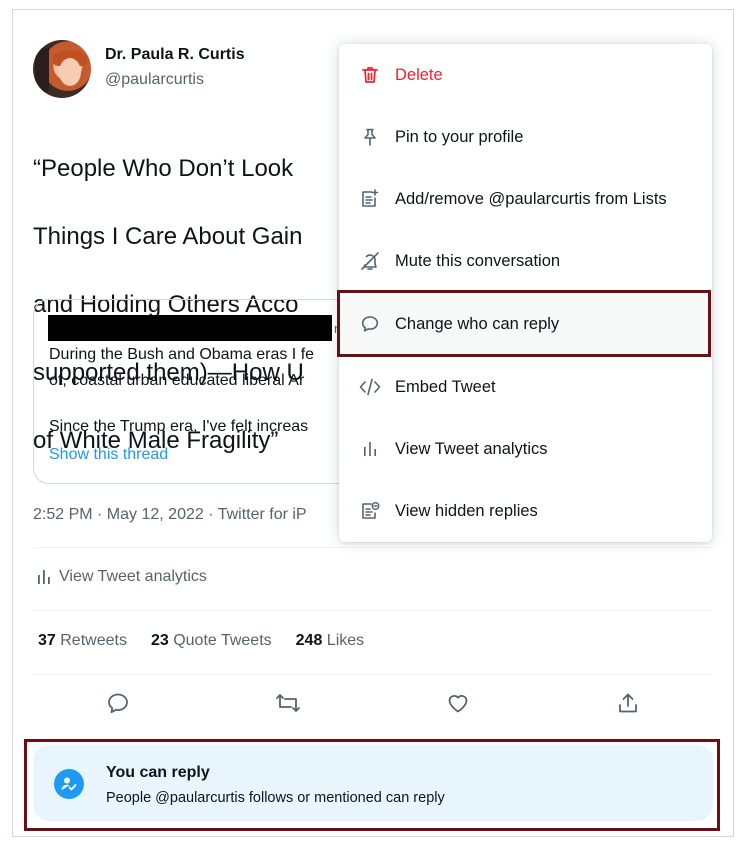 This screenshot has height=844, width=745. What do you see at coordinates (370, 199) in the screenshot?
I see `list-add-icon` at bounding box center [370, 199].